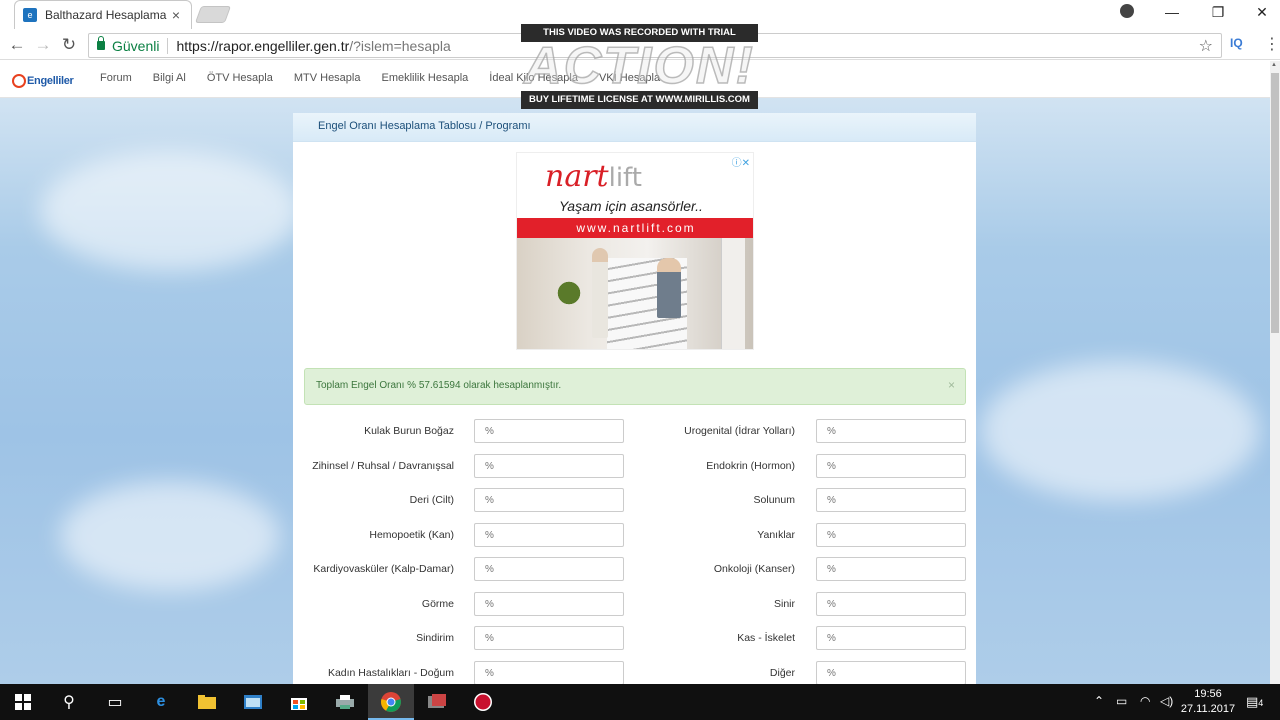  Describe the element at coordinates (776, 535) in the screenshot. I see `field-label: Yanıklar` at that location.